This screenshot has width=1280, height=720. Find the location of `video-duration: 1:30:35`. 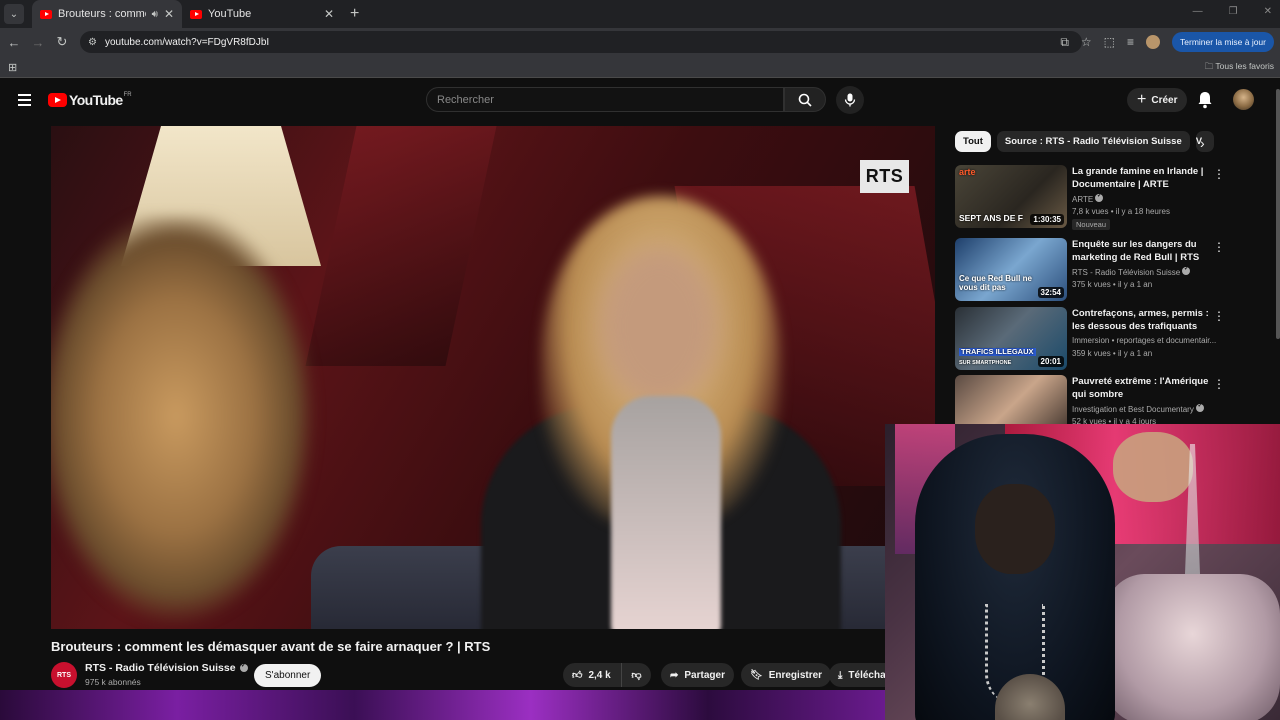

video-duration: 1:30:35 is located at coordinates (1047, 219).